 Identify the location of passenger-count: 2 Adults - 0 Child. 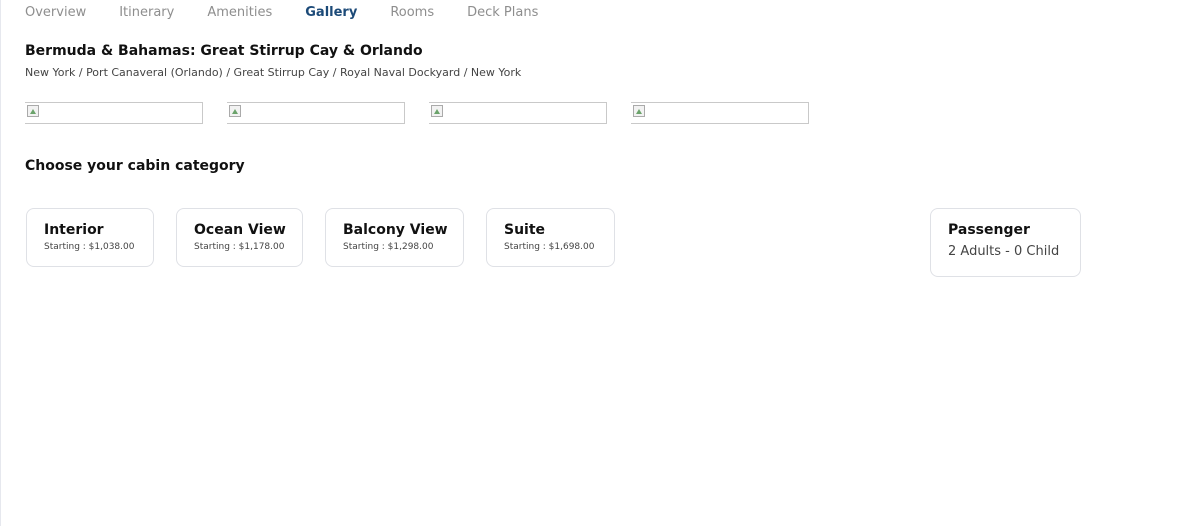
(1004, 251).